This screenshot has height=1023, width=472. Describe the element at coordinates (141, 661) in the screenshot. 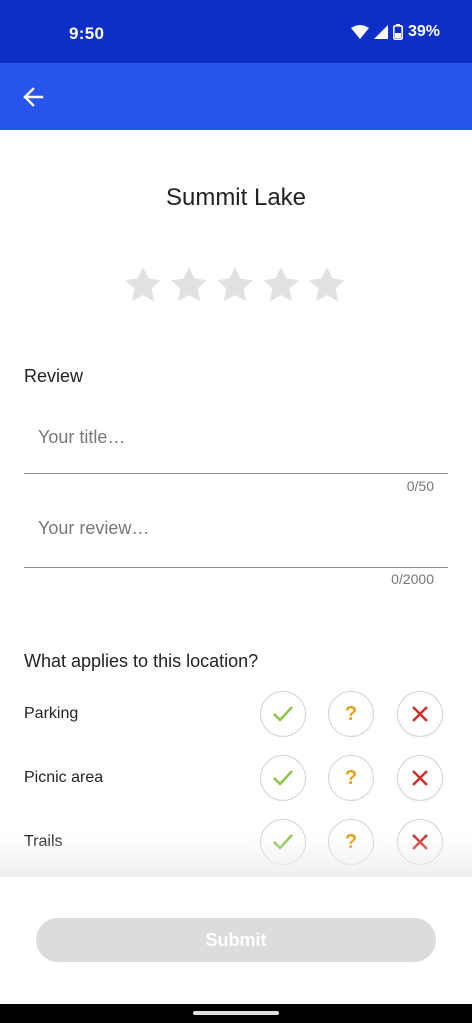

I see `amenities-heading: What applies to this location?` at that location.